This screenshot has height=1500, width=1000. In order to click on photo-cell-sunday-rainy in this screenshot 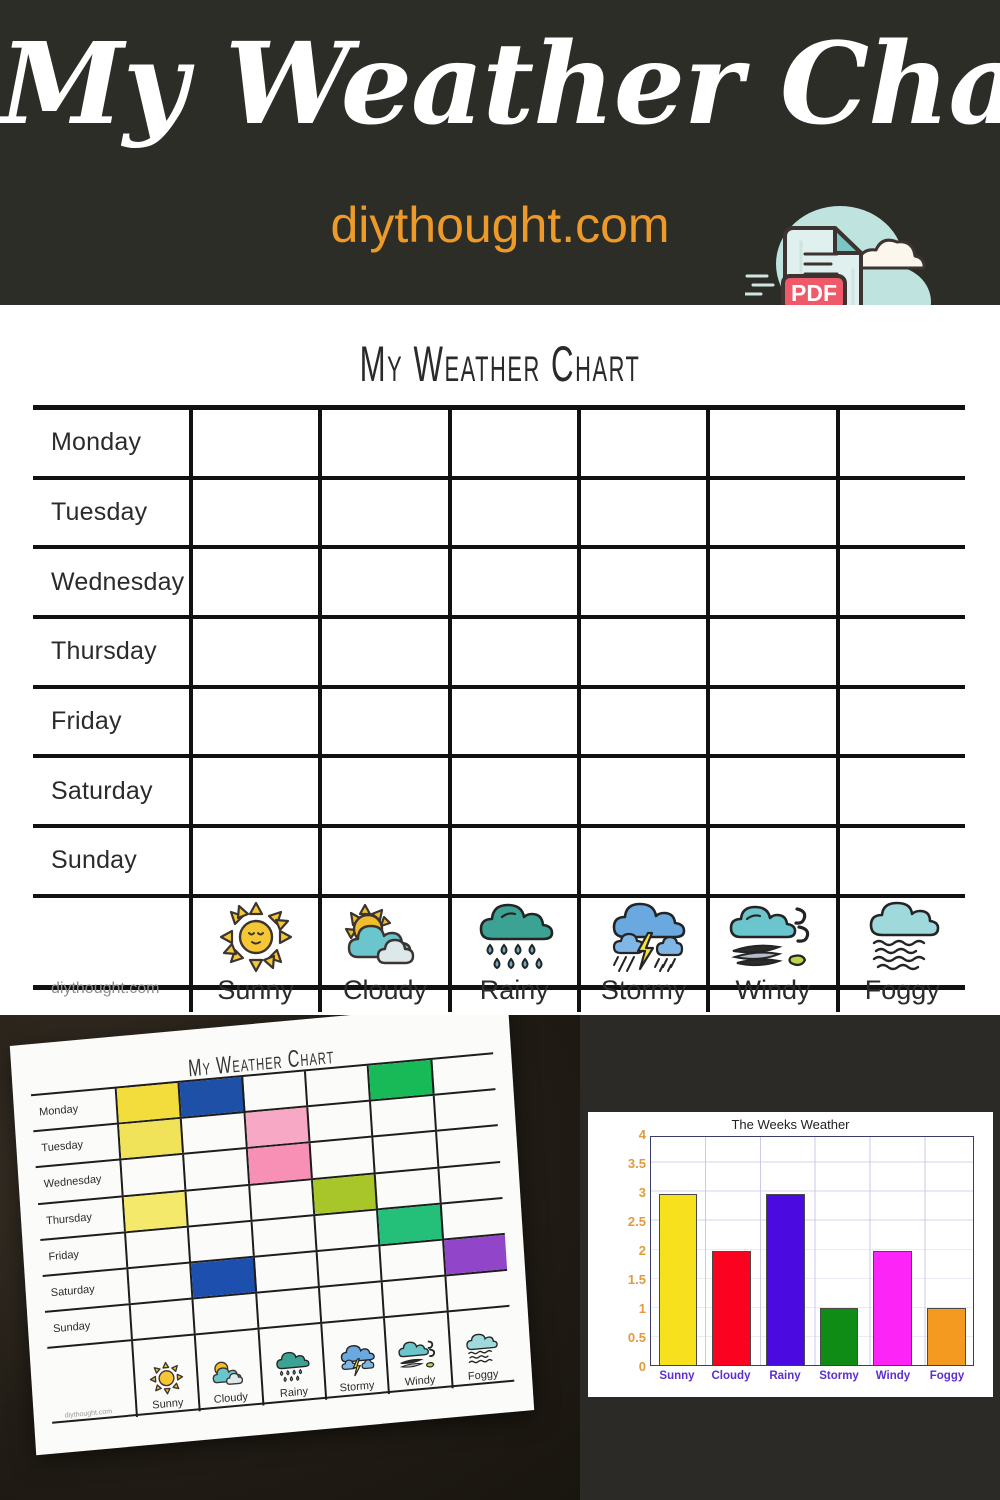, I will do `click(289, 1308)`.